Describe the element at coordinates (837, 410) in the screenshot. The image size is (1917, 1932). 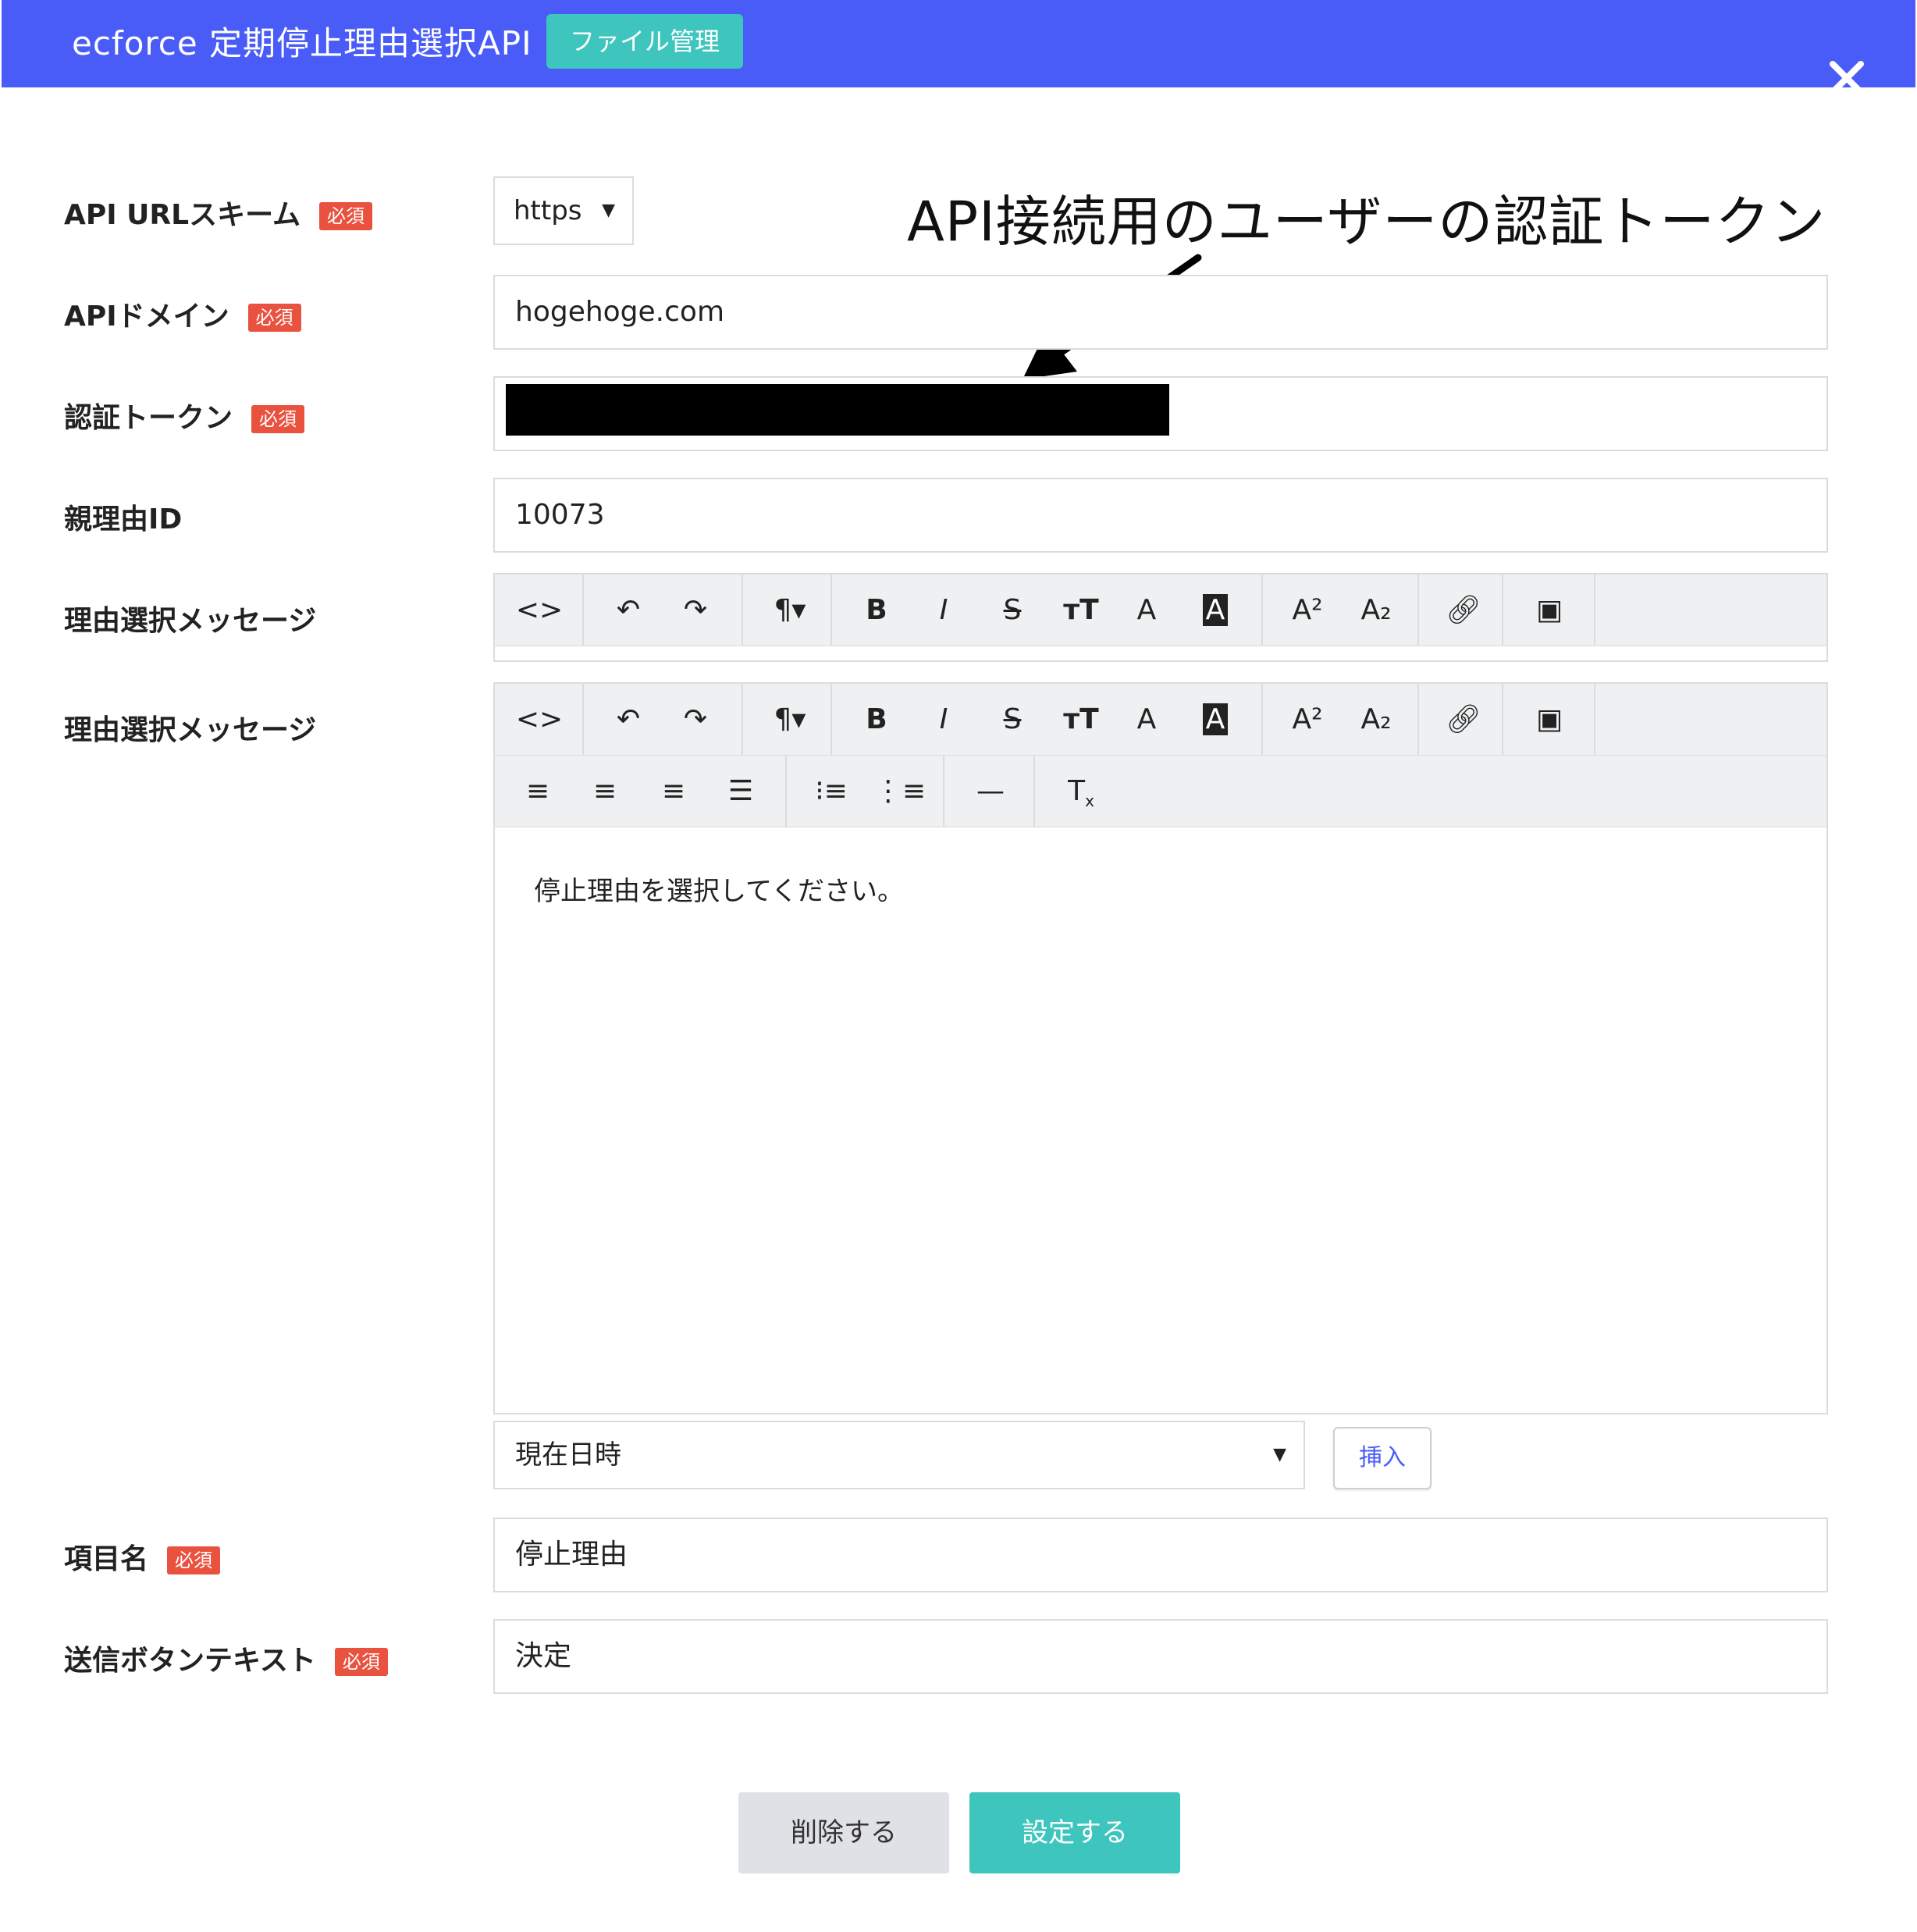
I see `redacted-token` at that location.